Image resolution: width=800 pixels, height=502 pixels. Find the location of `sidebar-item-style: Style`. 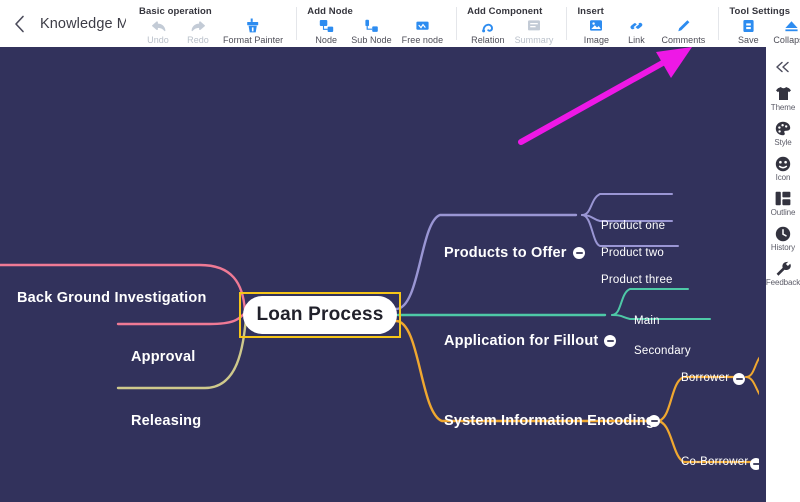

sidebar-item-style: Style is located at coordinates (783, 133).